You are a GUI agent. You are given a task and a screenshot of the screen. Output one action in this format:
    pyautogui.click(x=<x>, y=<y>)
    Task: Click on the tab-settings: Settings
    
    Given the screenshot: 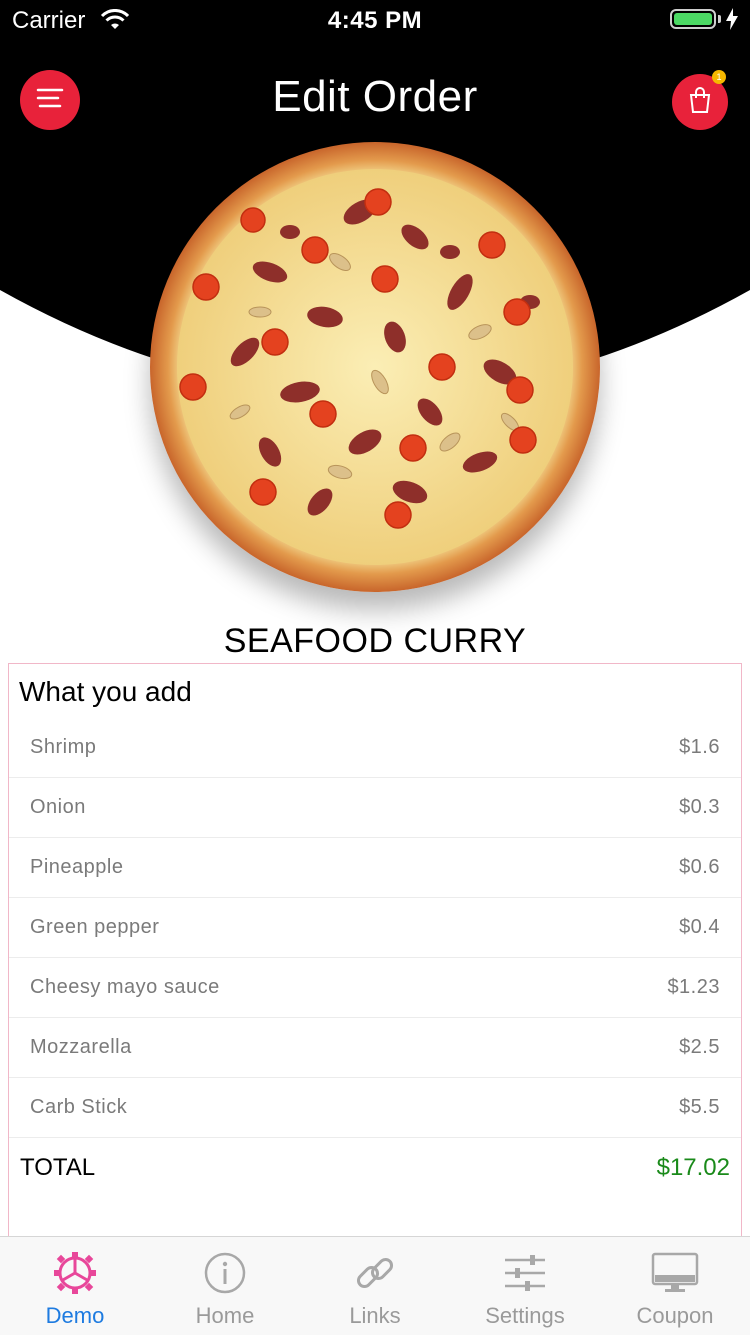 What is the action you would take?
    pyautogui.click(x=525, y=1286)
    